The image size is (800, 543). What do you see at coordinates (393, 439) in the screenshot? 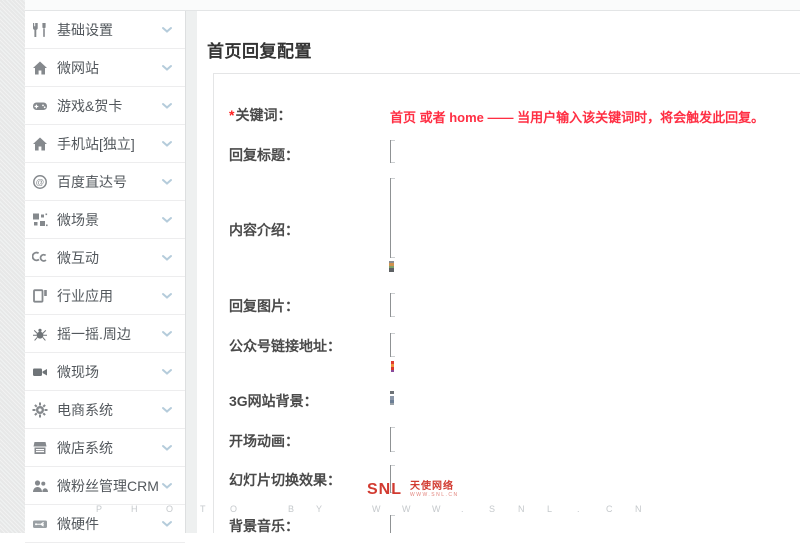
I see `opening-animation-input` at bounding box center [393, 439].